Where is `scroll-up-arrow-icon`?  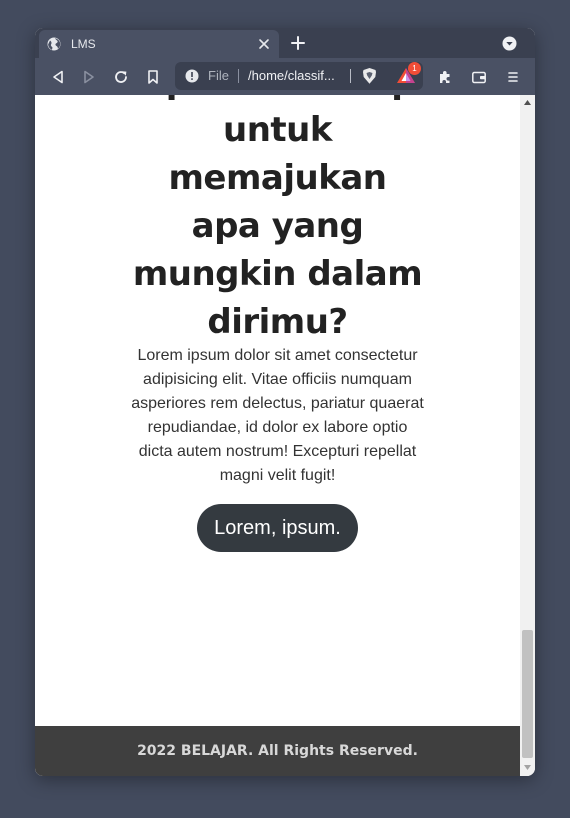
scroll-up-arrow-icon is located at coordinates (527, 102).